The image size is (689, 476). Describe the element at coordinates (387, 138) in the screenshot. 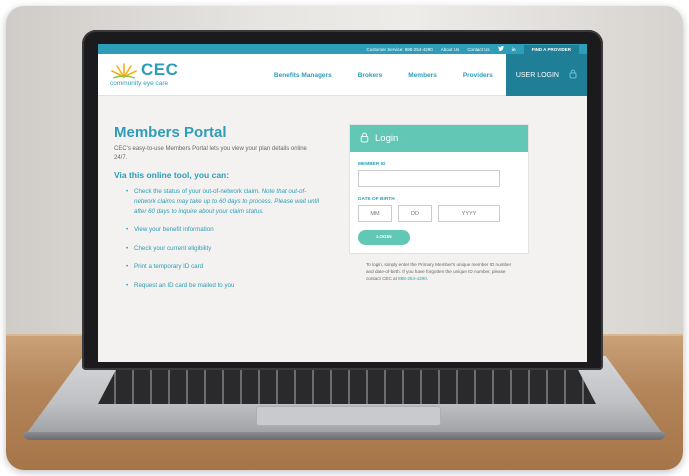

I see `login-title: Login` at that location.